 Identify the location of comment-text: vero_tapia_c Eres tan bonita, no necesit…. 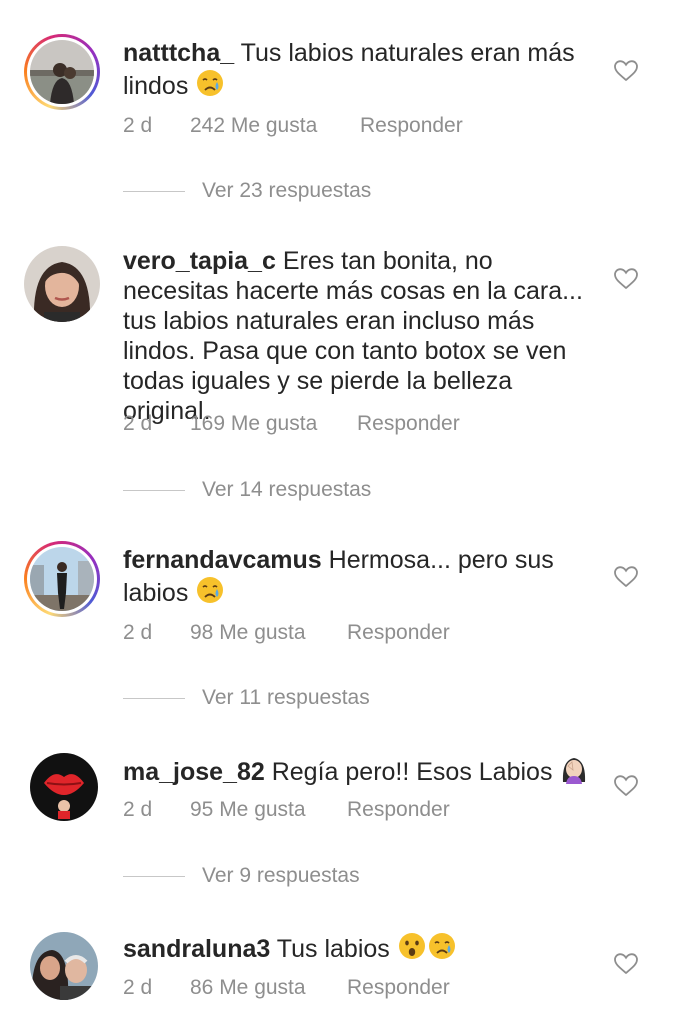
(358, 336).